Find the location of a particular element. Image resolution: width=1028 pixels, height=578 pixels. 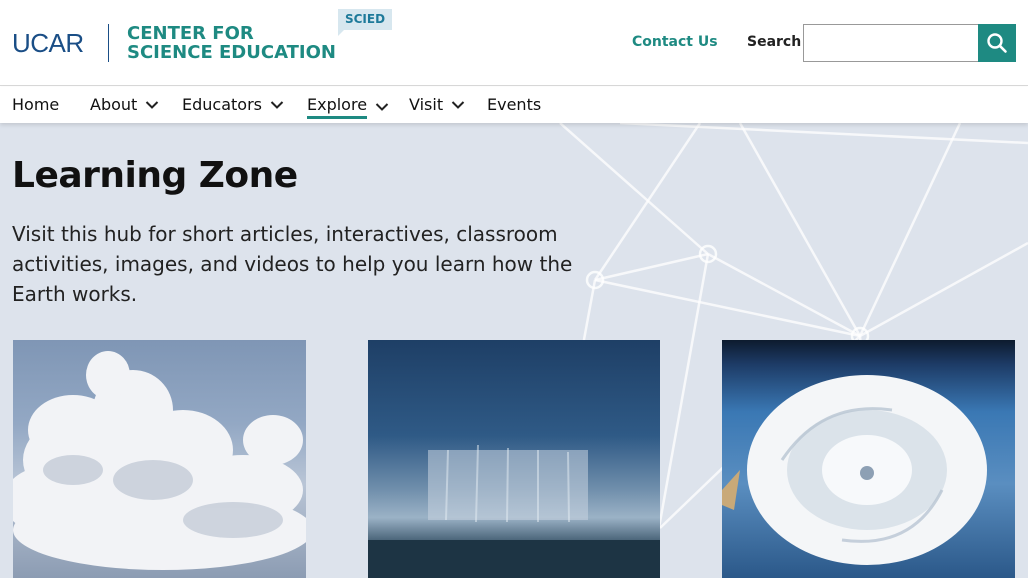

nav-item-about: About is located at coordinates (124, 105).